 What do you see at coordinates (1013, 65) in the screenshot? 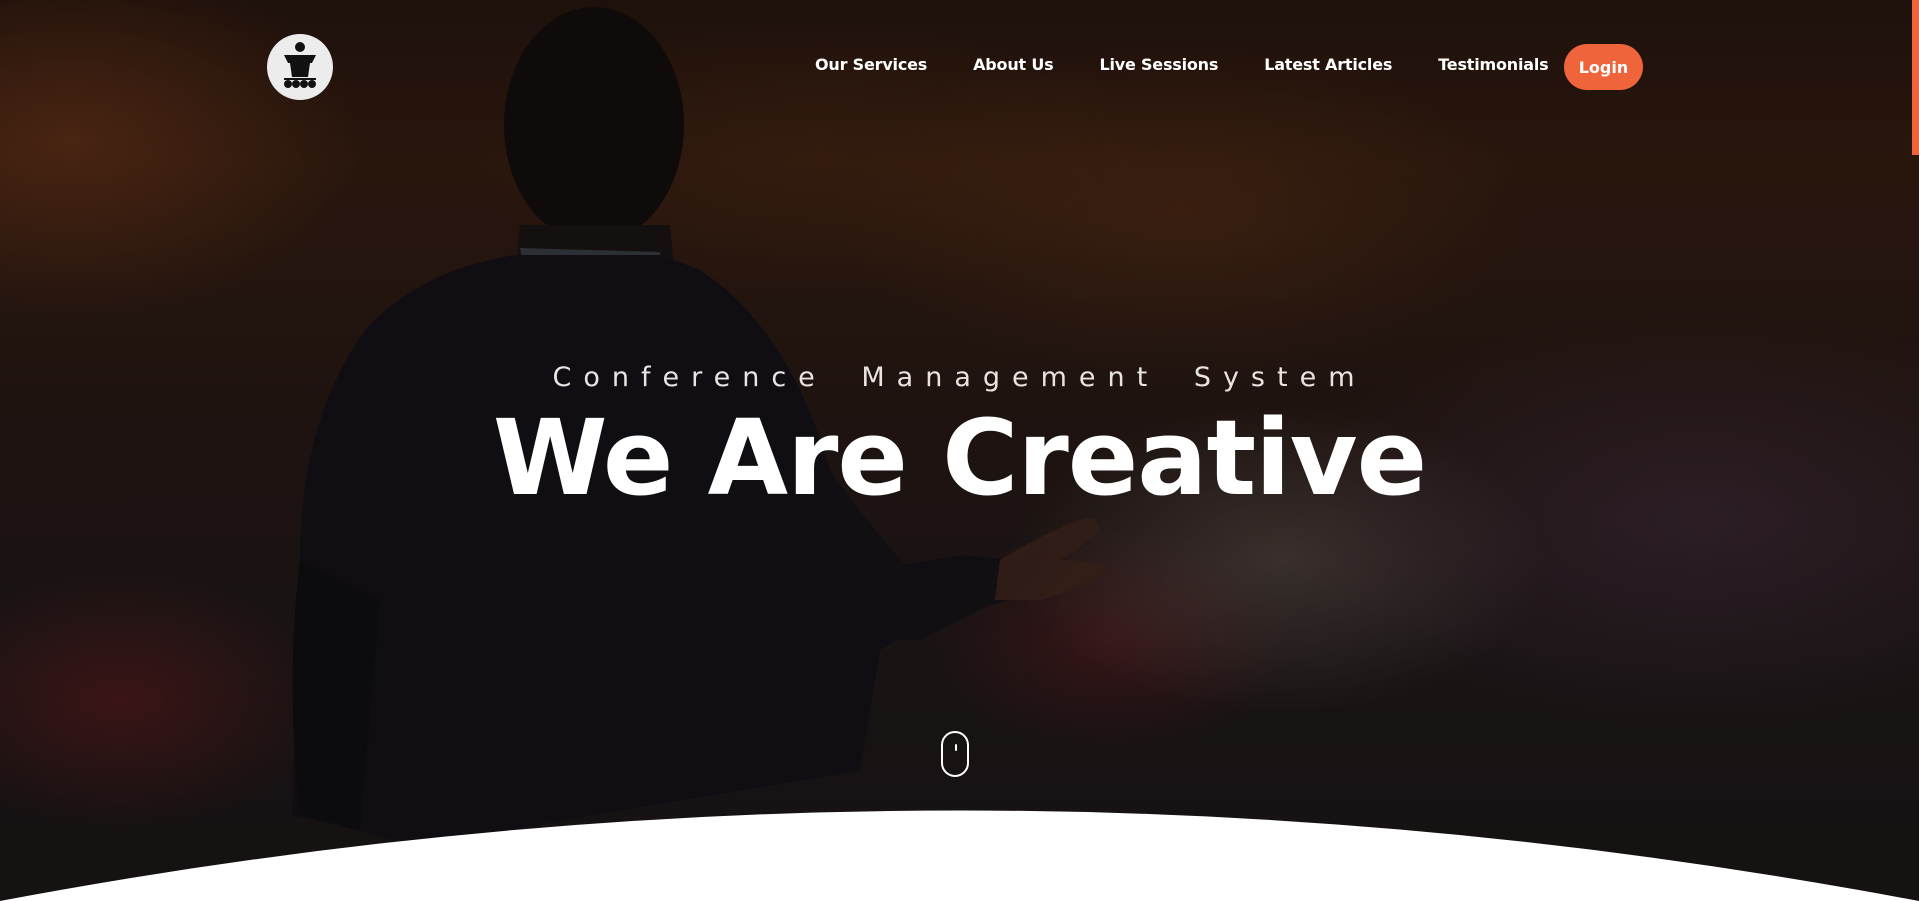
I see `nav-about-us: About Us` at bounding box center [1013, 65].